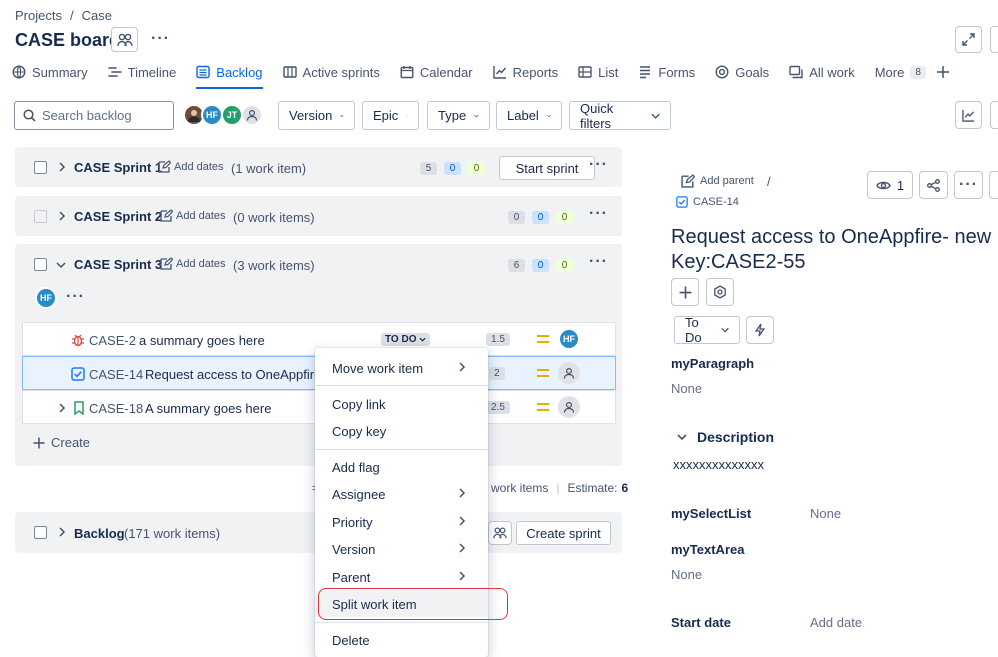  Describe the element at coordinates (547, 168) in the screenshot. I see `start-sprint-button: Start sprint` at that location.